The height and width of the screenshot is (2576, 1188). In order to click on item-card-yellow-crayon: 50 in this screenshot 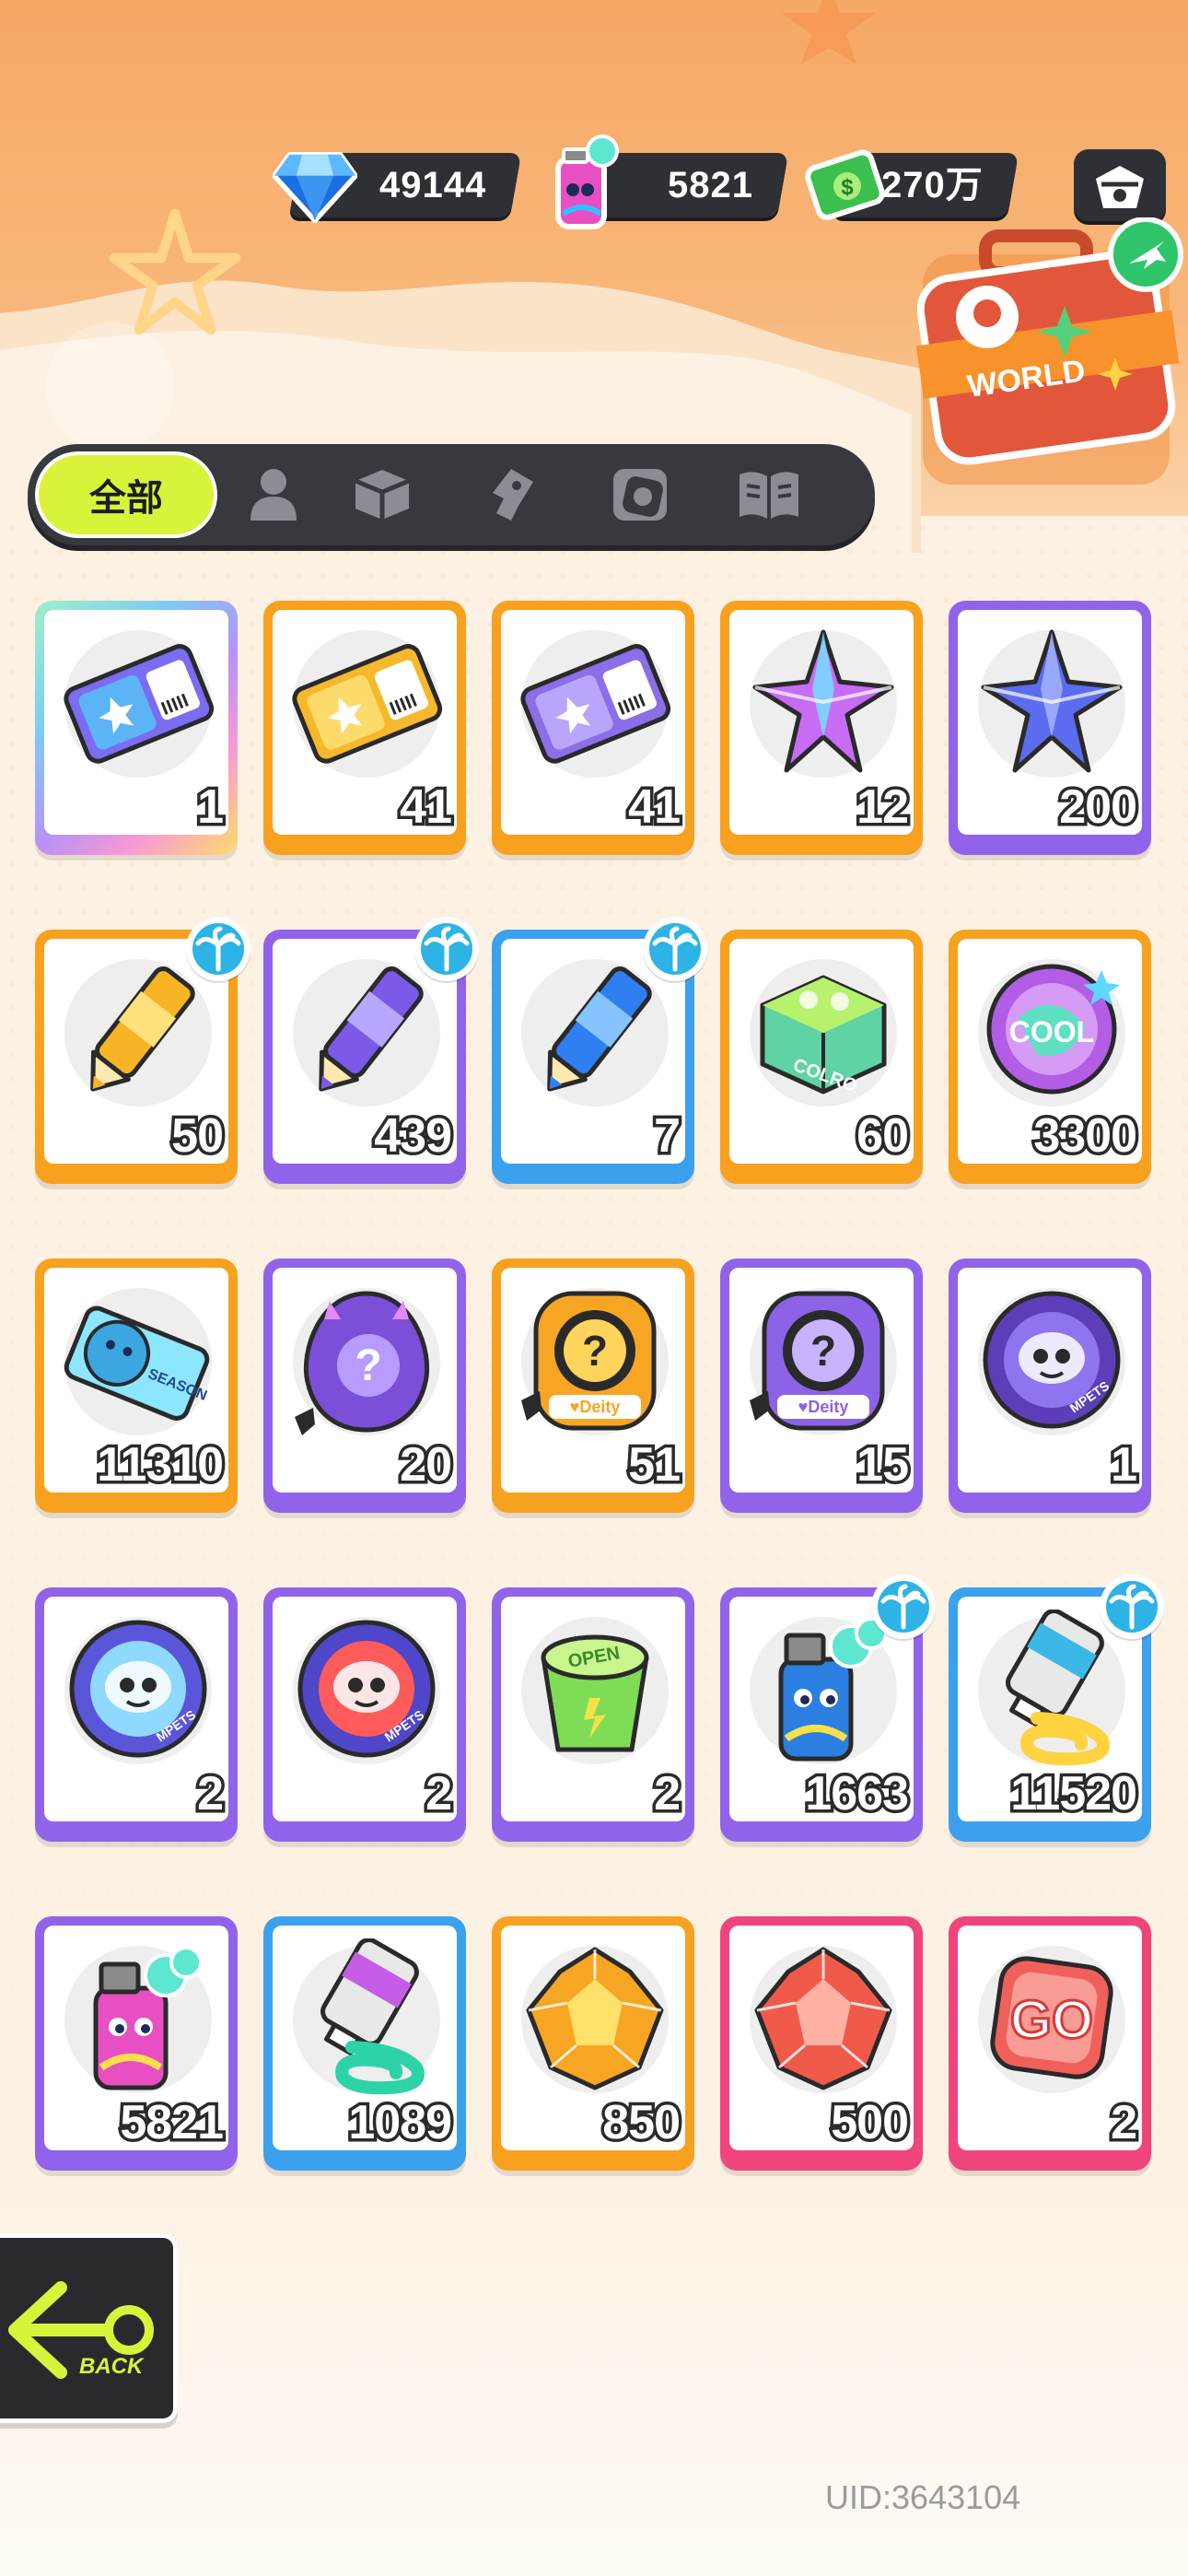, I will do `click(143, 1050)`.